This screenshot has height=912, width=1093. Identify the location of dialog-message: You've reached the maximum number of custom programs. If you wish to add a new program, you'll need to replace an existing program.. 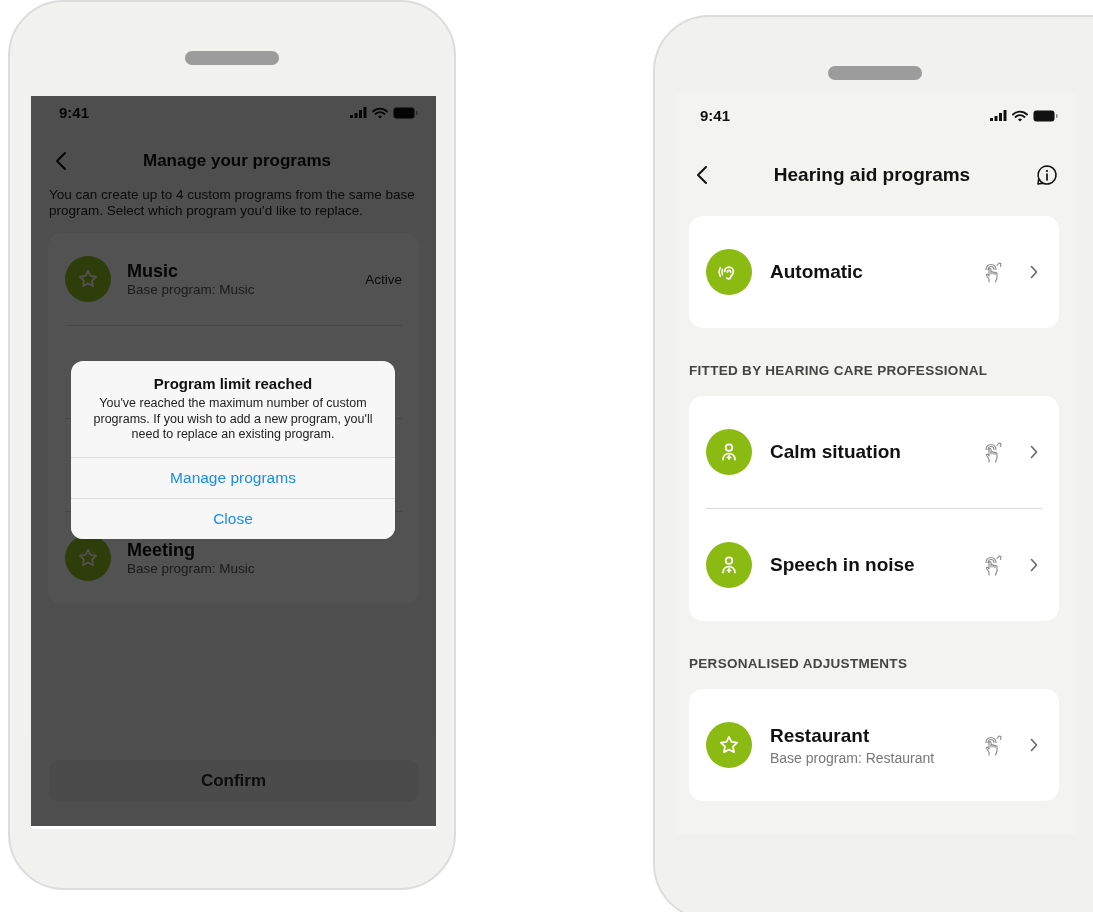
(233, 419).